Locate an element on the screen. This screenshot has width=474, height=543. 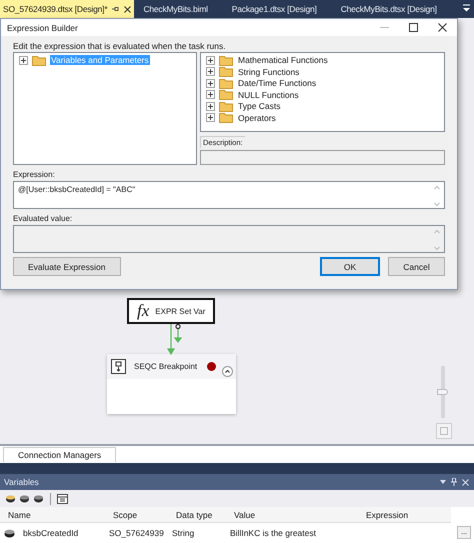
bottom-tab: Connection Managers is located at coordinates (59, 454).